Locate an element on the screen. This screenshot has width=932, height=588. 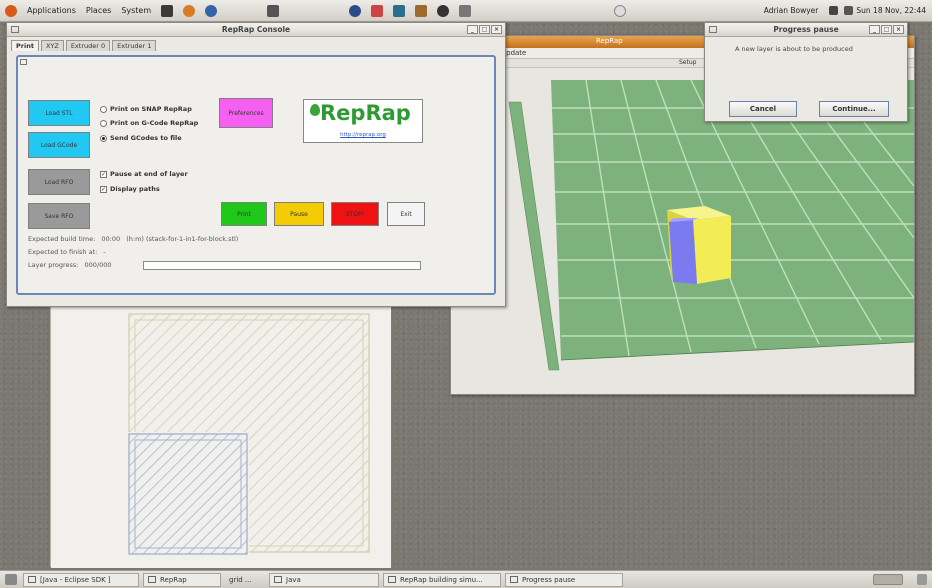
show-desktop-icon is located at coordinates (11, 579).